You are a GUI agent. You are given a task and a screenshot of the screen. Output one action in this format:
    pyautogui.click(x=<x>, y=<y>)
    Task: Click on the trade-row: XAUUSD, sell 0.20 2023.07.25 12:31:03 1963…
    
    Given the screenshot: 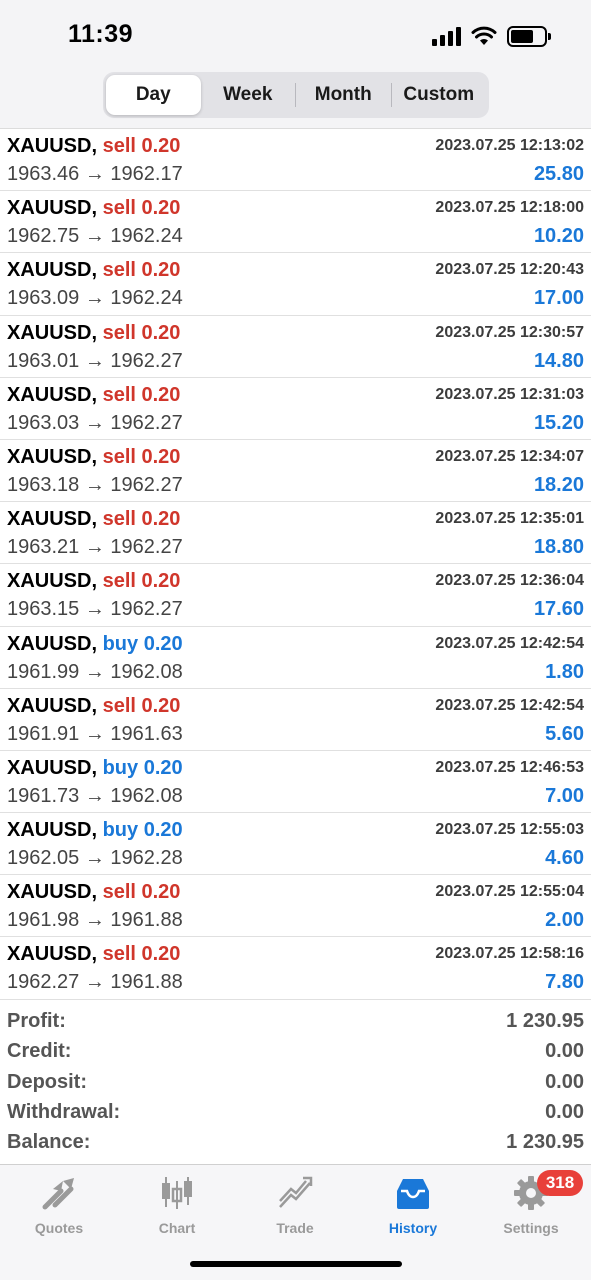 What is the action you would take?
    pyautogui.click(x=295, y=409)
    